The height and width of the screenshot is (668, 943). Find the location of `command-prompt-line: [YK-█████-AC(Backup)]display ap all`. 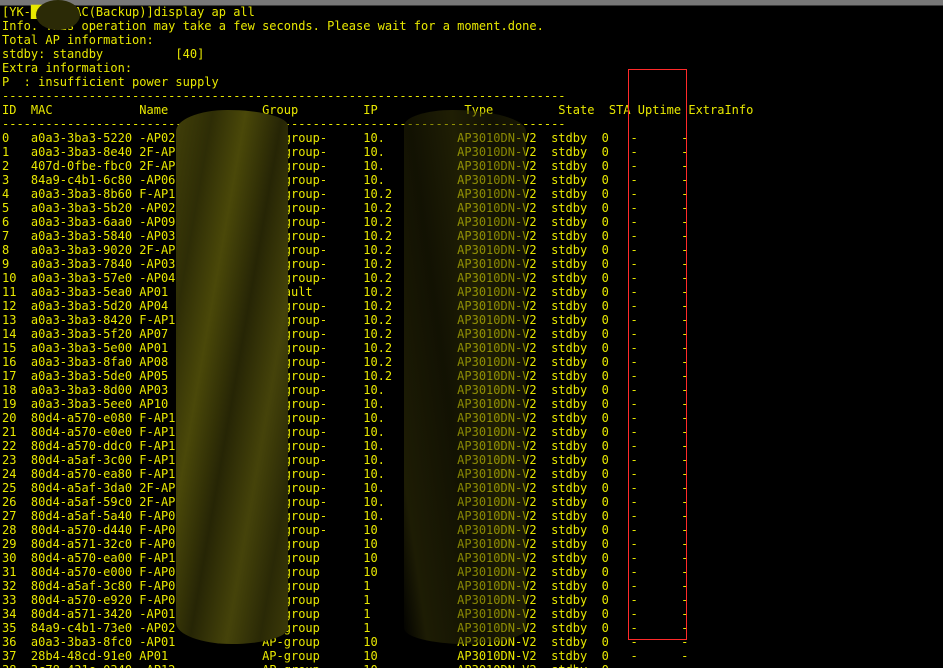

command-prompt-line: [YK-█████-AC(Backup)]display ap all is located at coordinates (128, 12).